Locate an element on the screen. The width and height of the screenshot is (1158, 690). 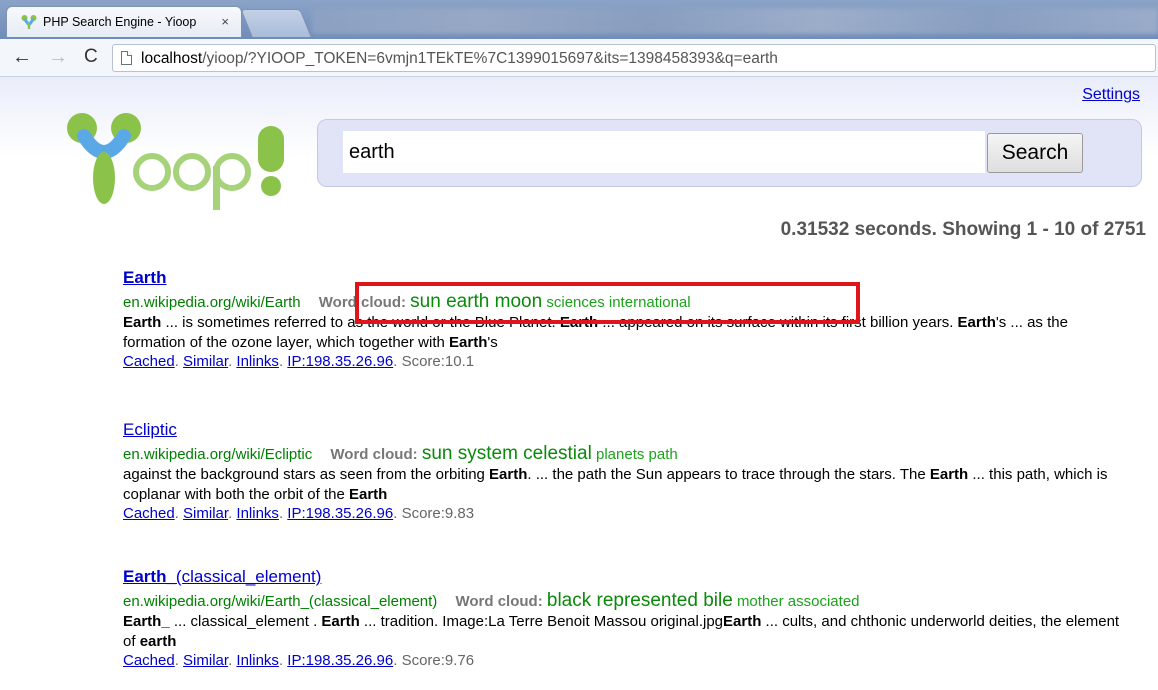
result-title-link: Earth_(classical_element) is located at coordinates (222, 577).